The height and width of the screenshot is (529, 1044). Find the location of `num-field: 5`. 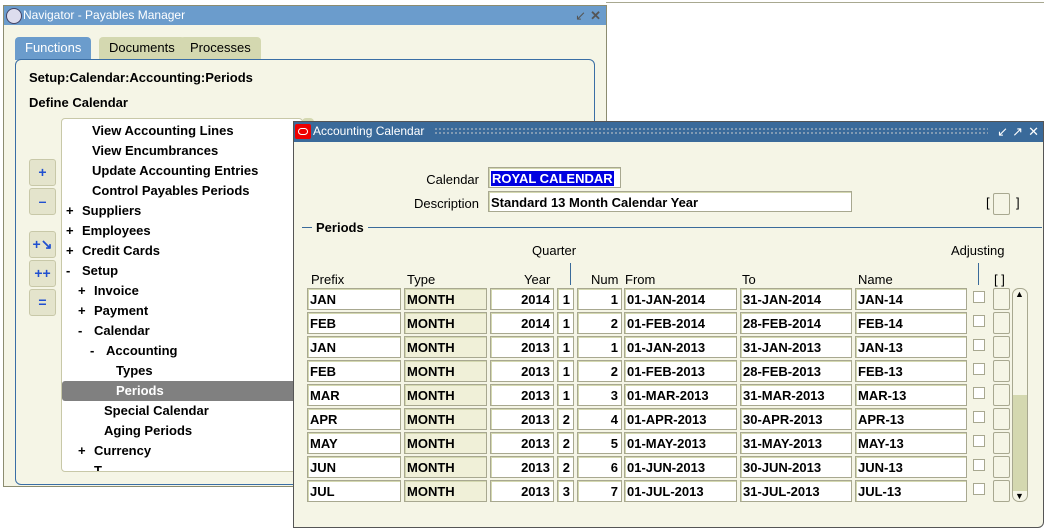

num-field: 5 is located at coordinates (599, 443).